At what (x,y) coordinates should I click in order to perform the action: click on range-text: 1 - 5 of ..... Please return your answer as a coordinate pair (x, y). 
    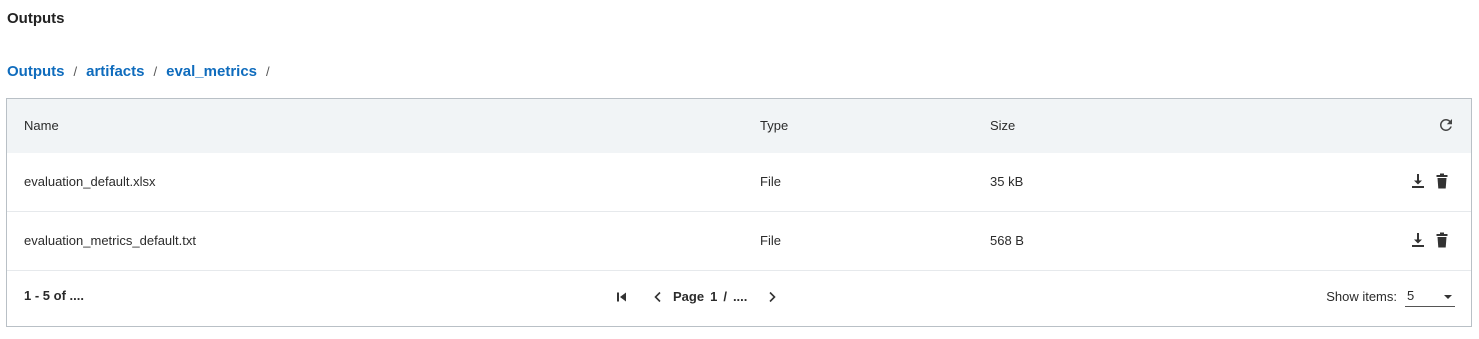
    Looking at the image, I should click on (54, 295).